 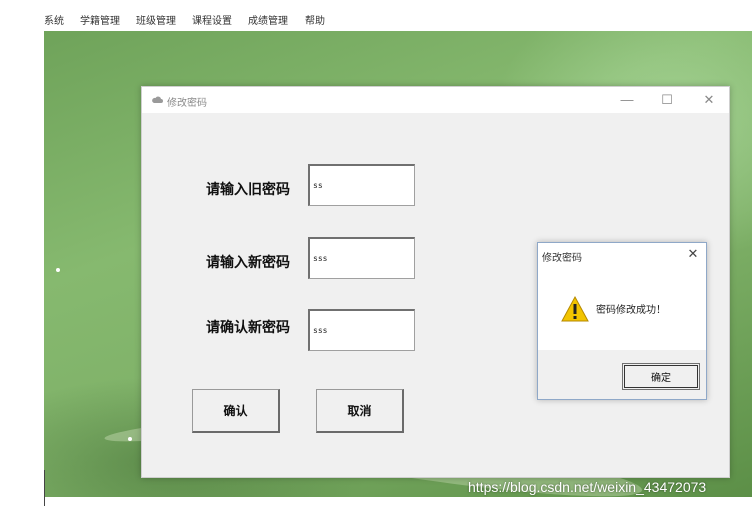 I want to click on close-button: ✕, so click(x=709, y=100).